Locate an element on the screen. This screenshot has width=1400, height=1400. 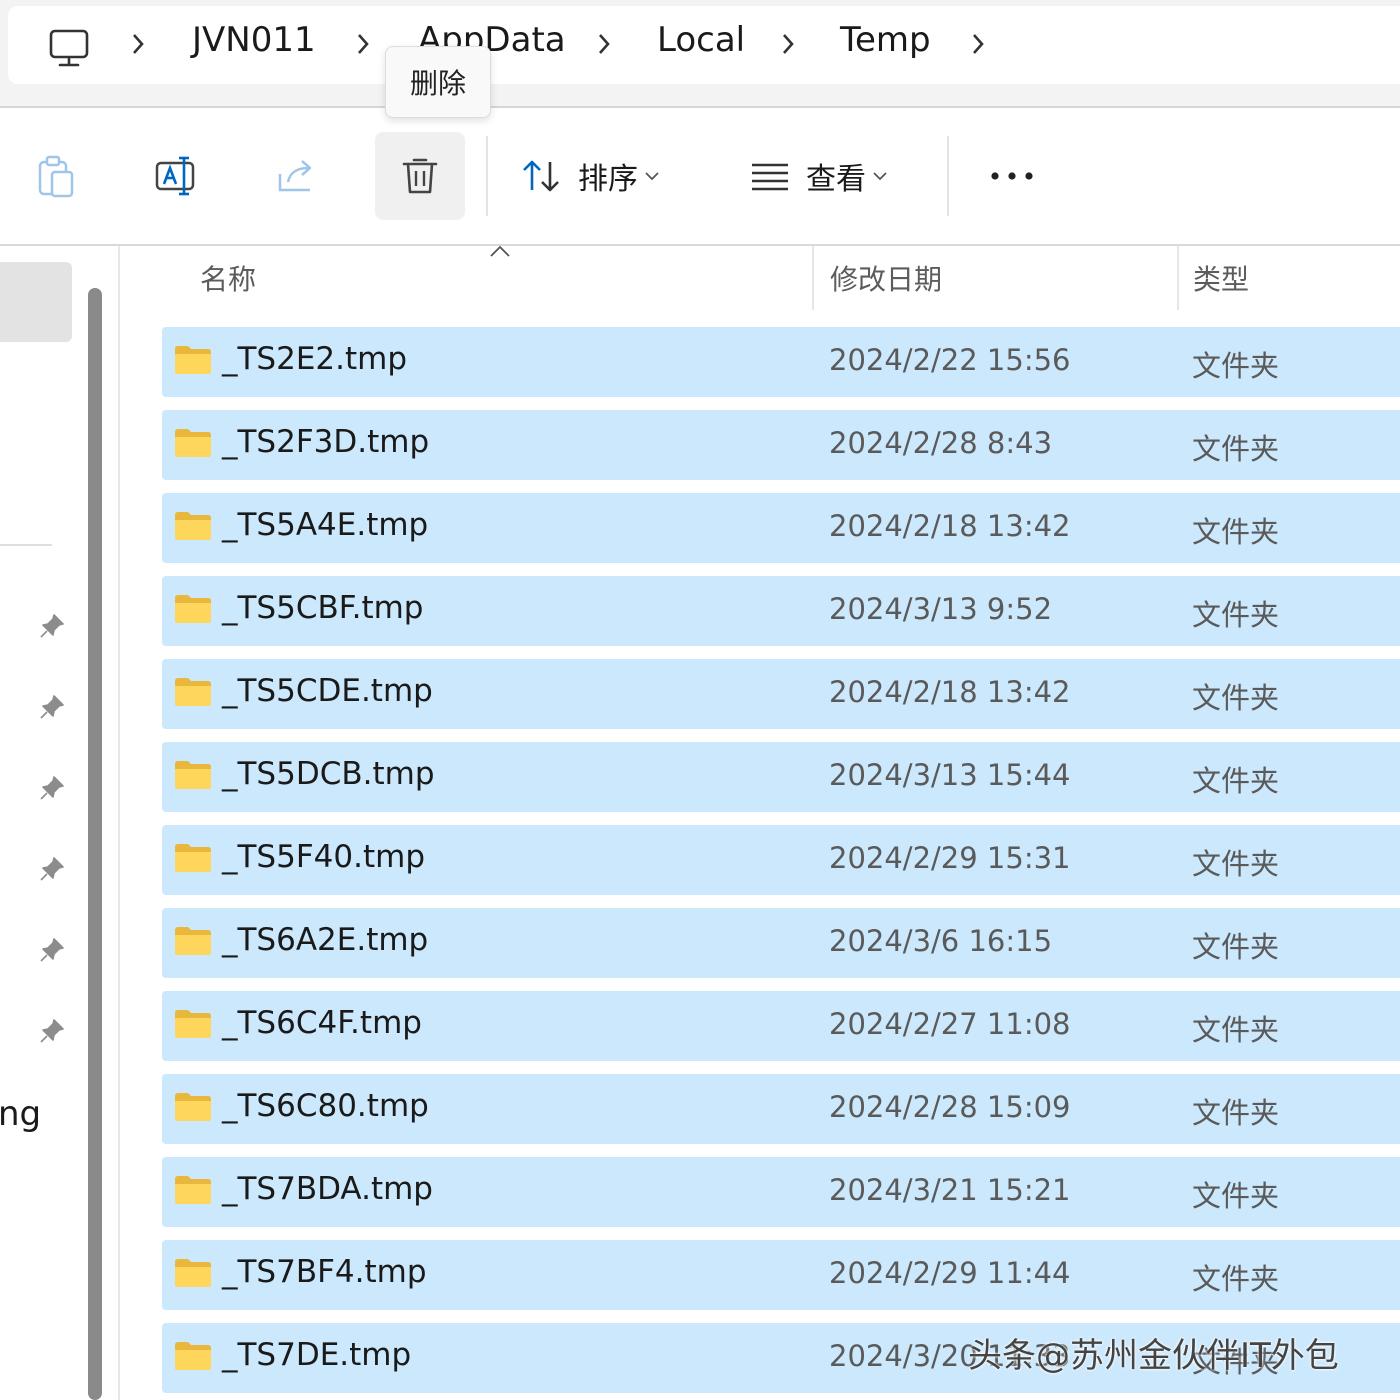
more-icon is located at coordinates (1012, 176).